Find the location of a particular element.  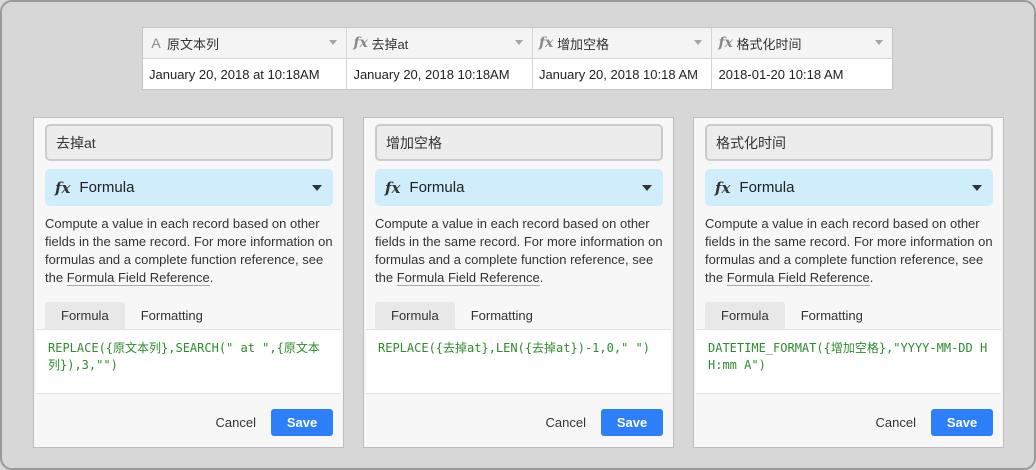

column-header-label: 格式化时间 is located at coordinates (769, 44).